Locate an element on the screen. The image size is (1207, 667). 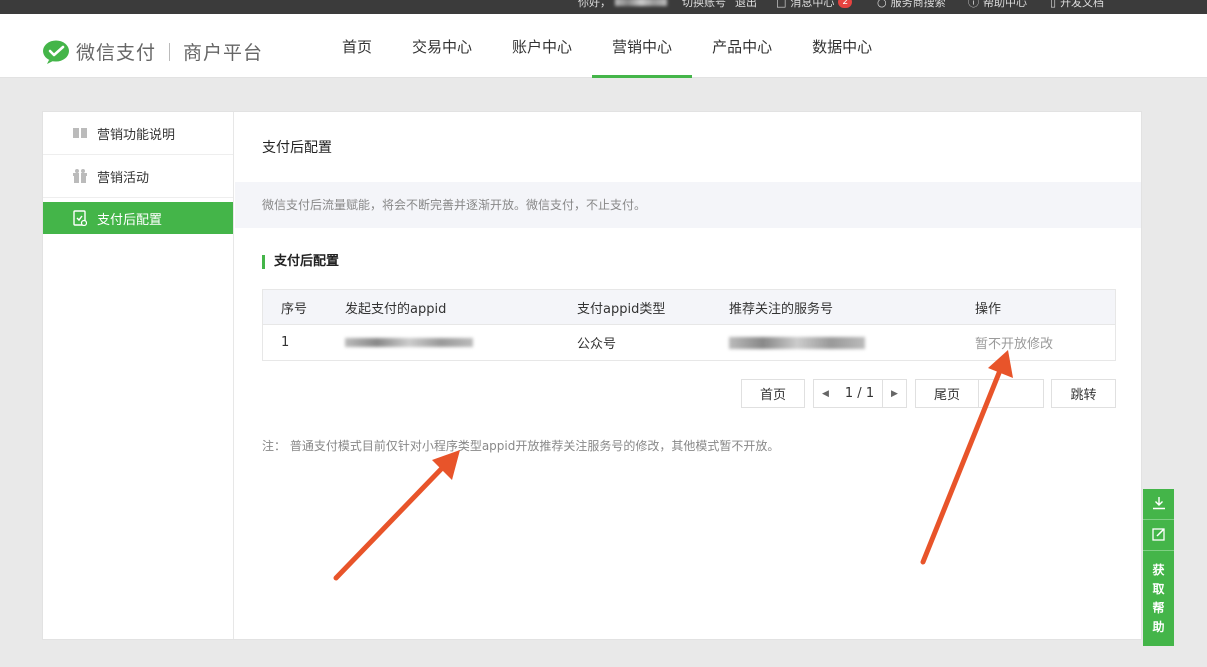
messages-label: 消息中心 is located at coordinates (812, 4).